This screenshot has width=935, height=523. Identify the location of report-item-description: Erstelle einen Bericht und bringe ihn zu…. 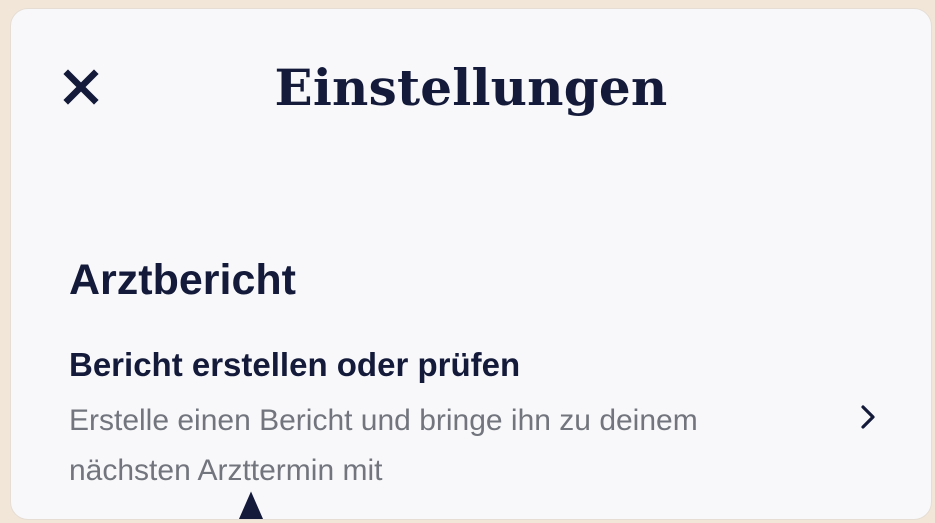
(383, 445).